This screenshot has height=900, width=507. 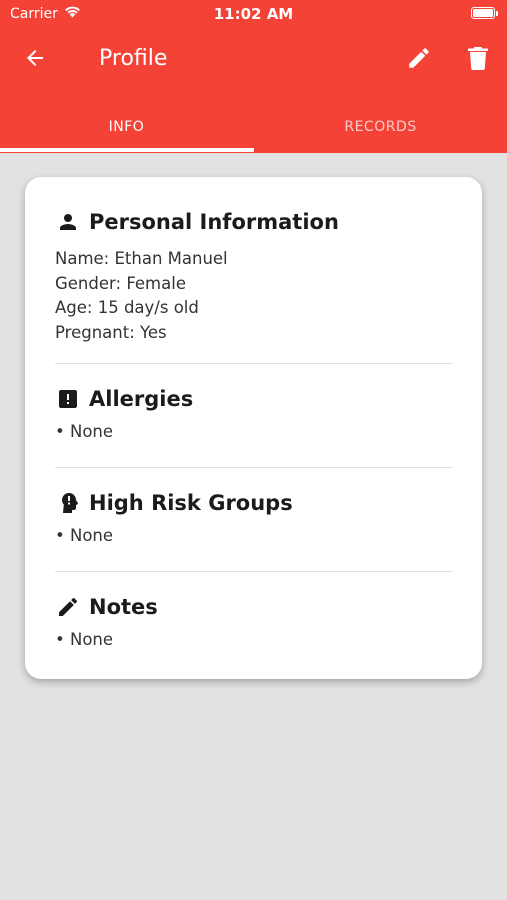 I want to click on tab-bar: INFO RECORDS, so click(x=253, y=126).